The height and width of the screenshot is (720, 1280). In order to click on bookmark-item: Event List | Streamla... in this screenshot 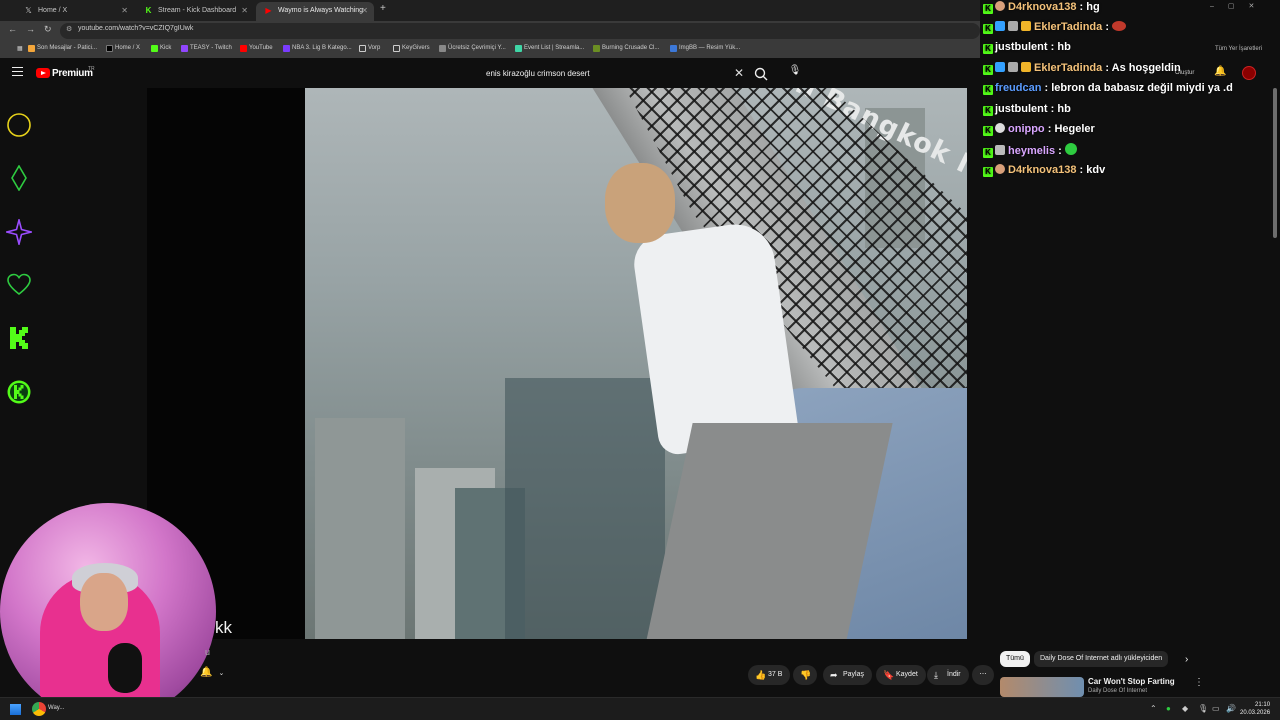, I will do `click(549, 48)`.